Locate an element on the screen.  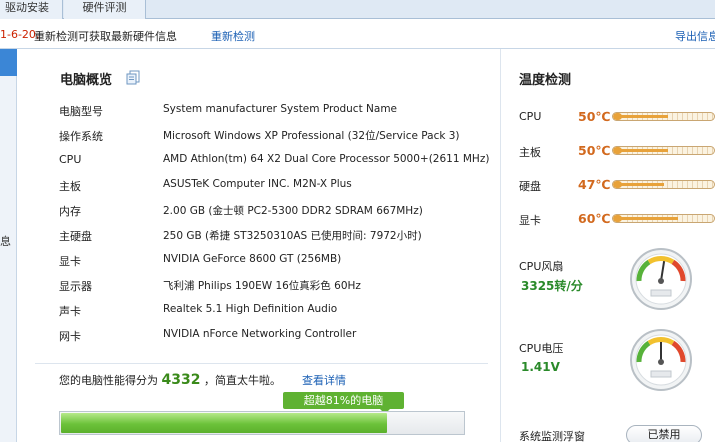
cpu-voltage-label: CPU电压 is located at coordinates (541, 348).